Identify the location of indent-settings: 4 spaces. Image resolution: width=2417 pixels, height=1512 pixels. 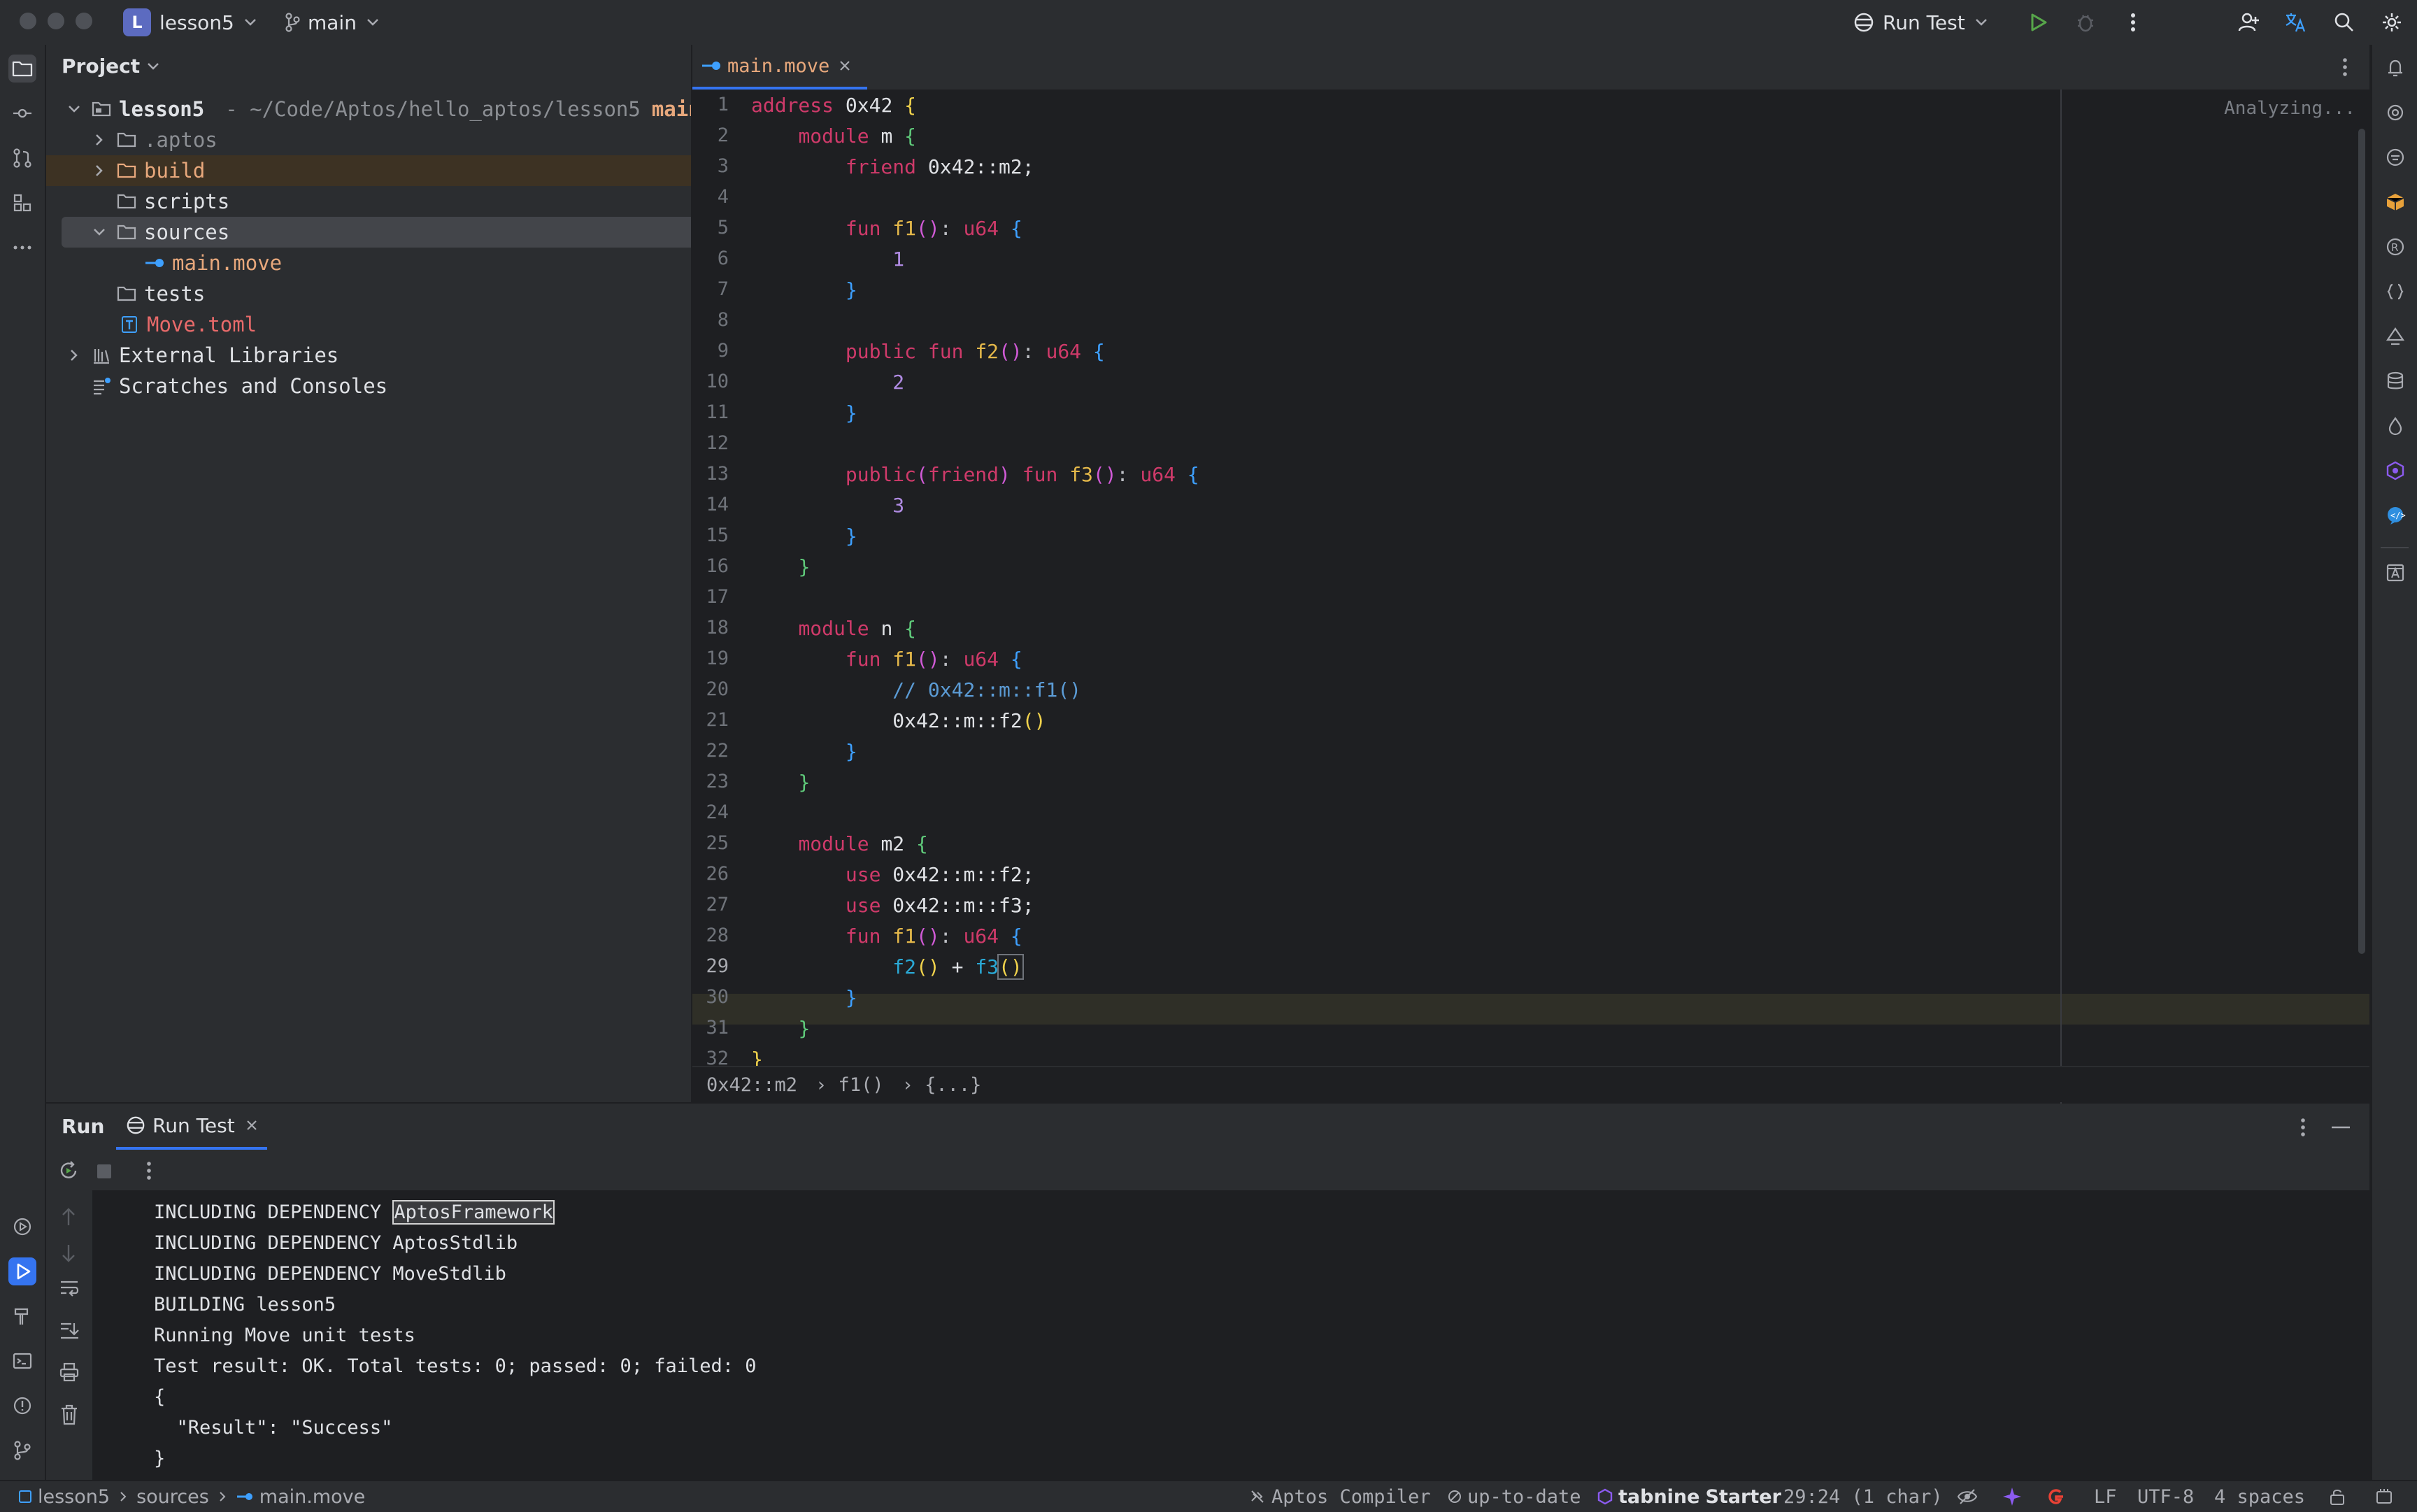
(2259, 1496).